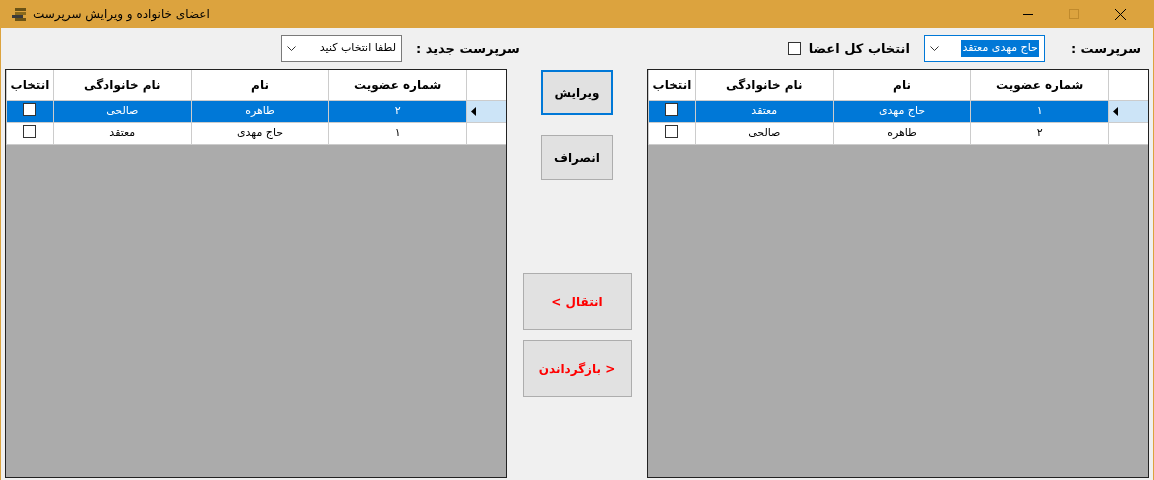 This screenshot has height=480, width=1154. What do you see at coordinates (984, 48) in the screenshot?
I see `supervisor-dropdown: حاج مهدی معتقد` at bounding box center [984, 48].